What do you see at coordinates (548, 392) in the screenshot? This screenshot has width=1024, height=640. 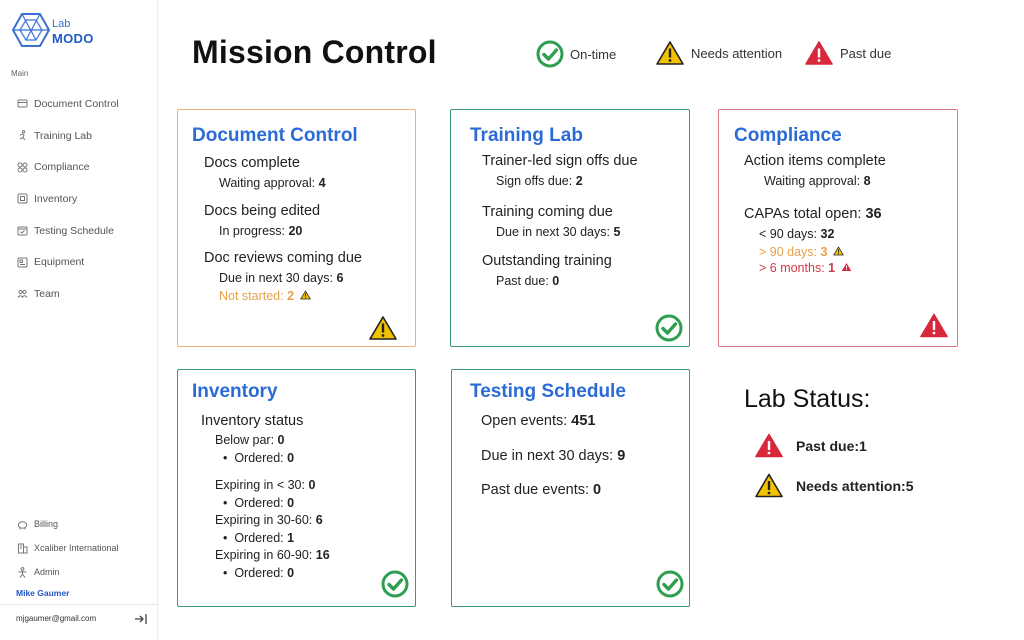 I see `card-title: Testing Schedule` at bounding box center [548, 392].